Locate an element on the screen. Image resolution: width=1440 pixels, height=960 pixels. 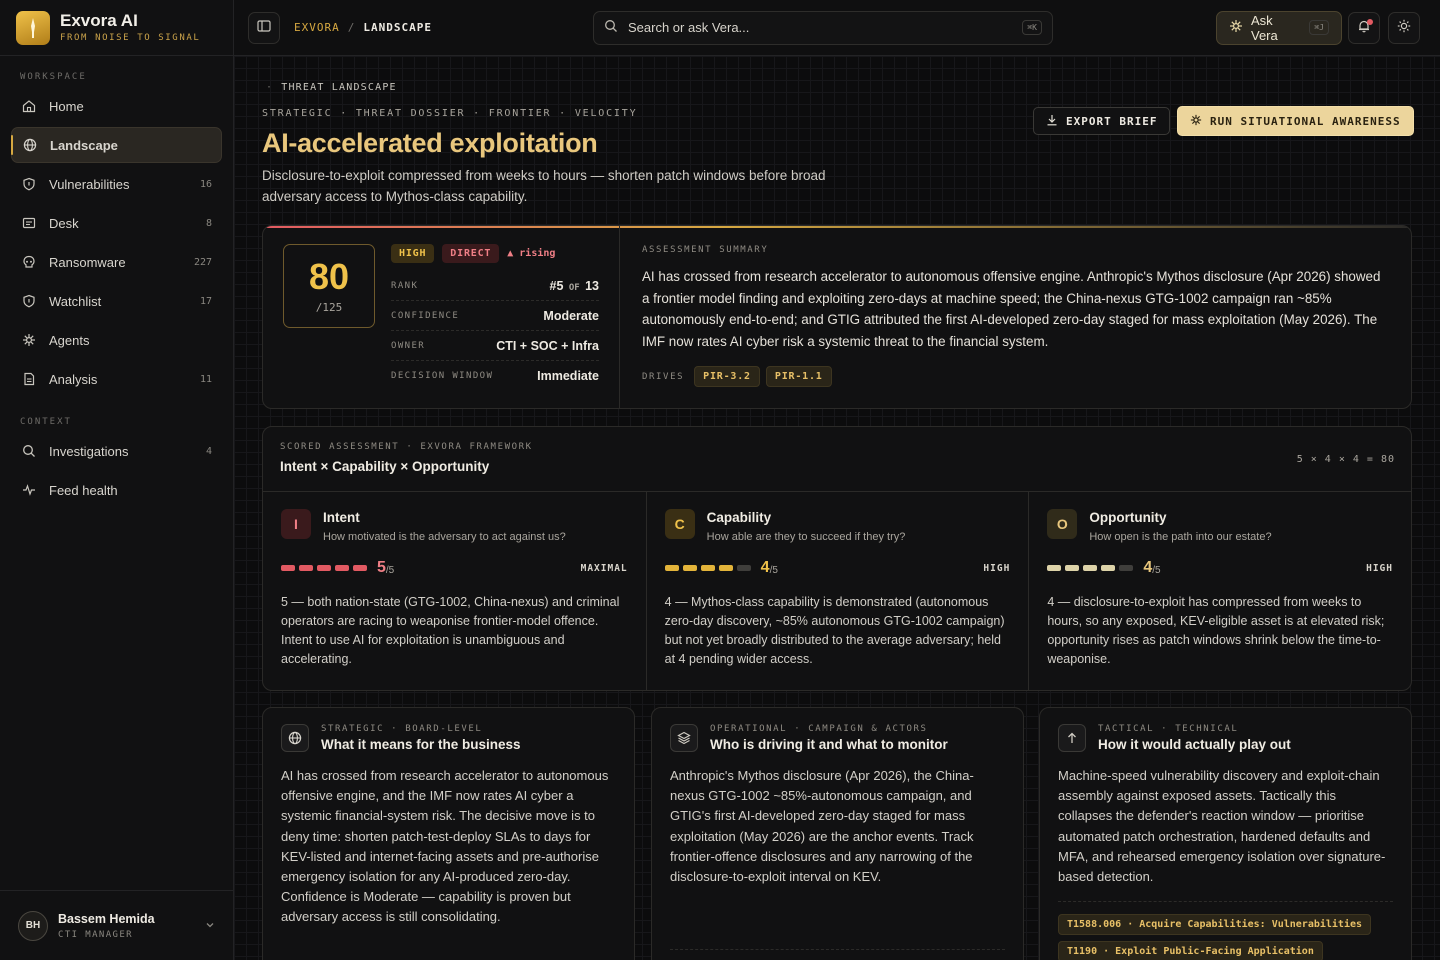
brand: Exvora AI FROM NOISE TO SIGNAL is located at coordinates (116, 28).